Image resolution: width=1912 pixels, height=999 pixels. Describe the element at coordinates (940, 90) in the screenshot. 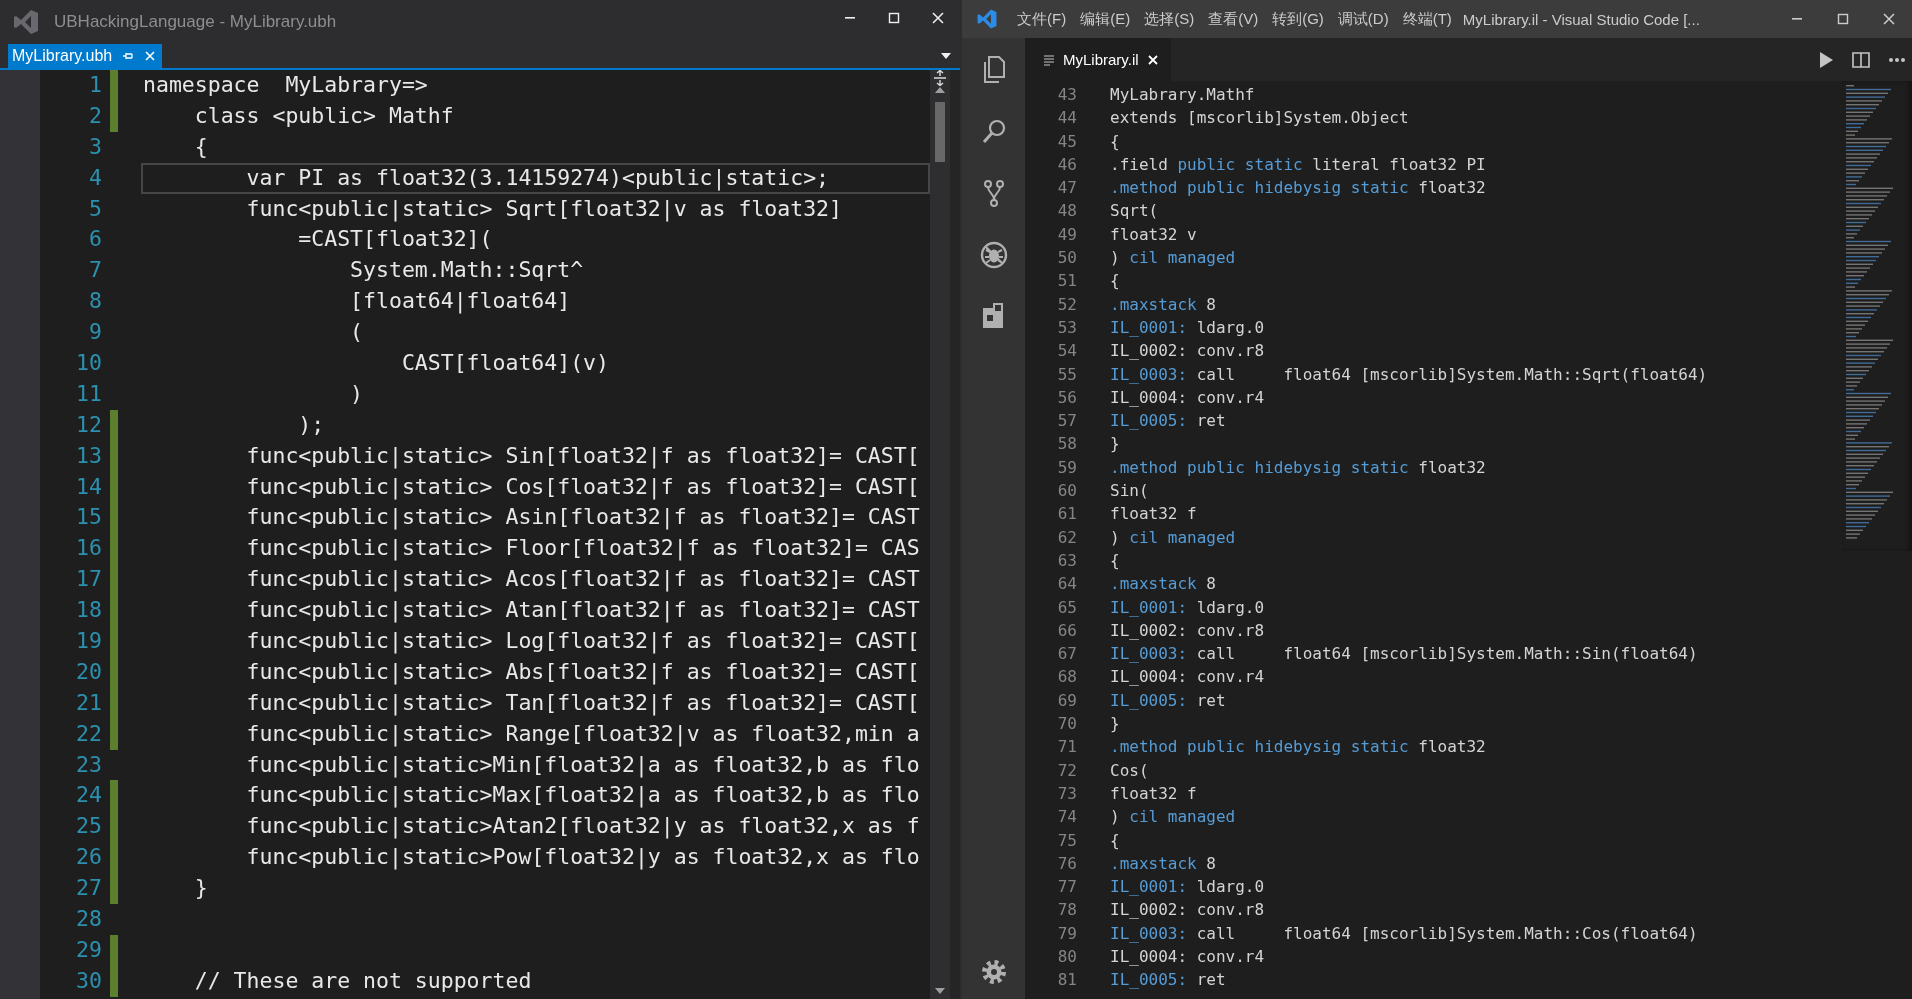

I see `scroll-up-icon` at that location.